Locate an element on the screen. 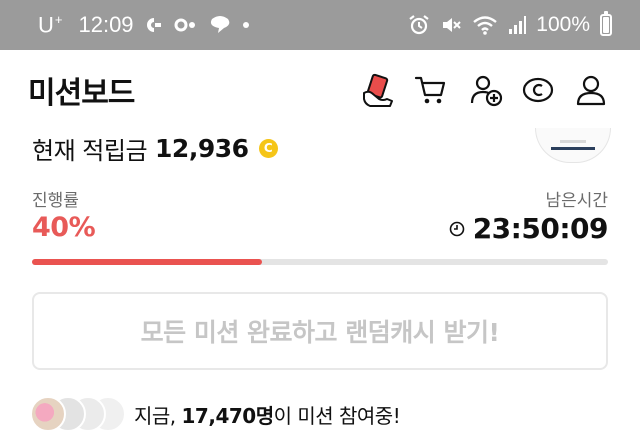 This screenshot has width=640, height=440. participants-count: 17,470명 is located at coordinates (228, 415).